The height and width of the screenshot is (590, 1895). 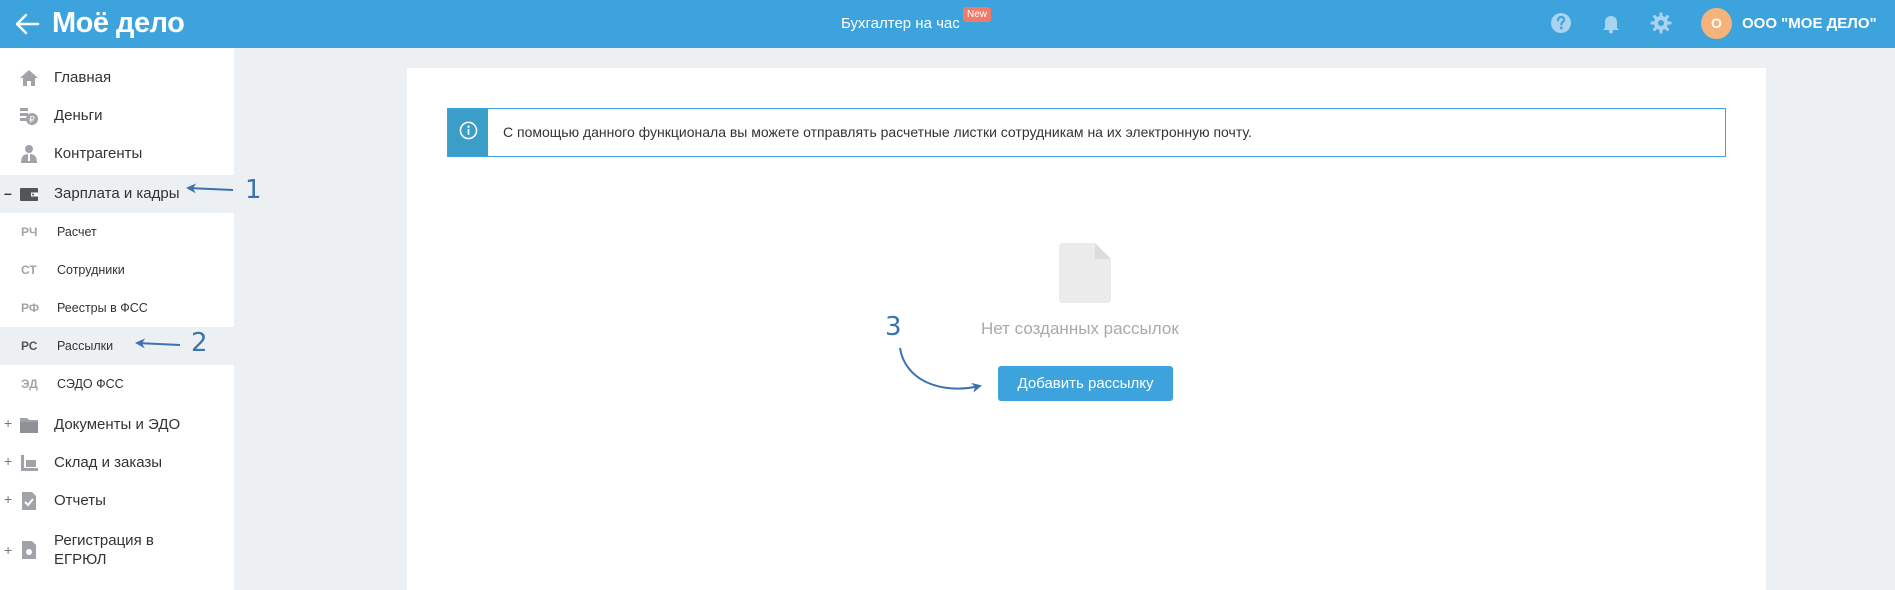 What do you see at coordinates (1085, 273) in the screenshot?
I see `empty-document-icon` at bounding box center [1085, 273].